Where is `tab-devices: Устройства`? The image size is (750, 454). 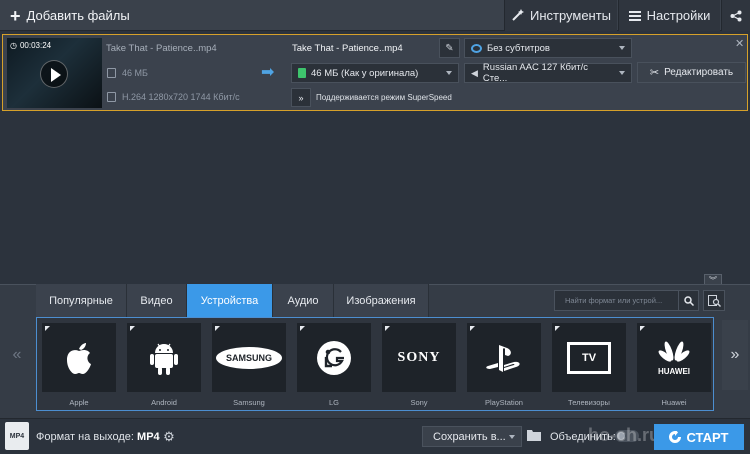
tab-devices: Устройства is located at coordinates (230, 300).